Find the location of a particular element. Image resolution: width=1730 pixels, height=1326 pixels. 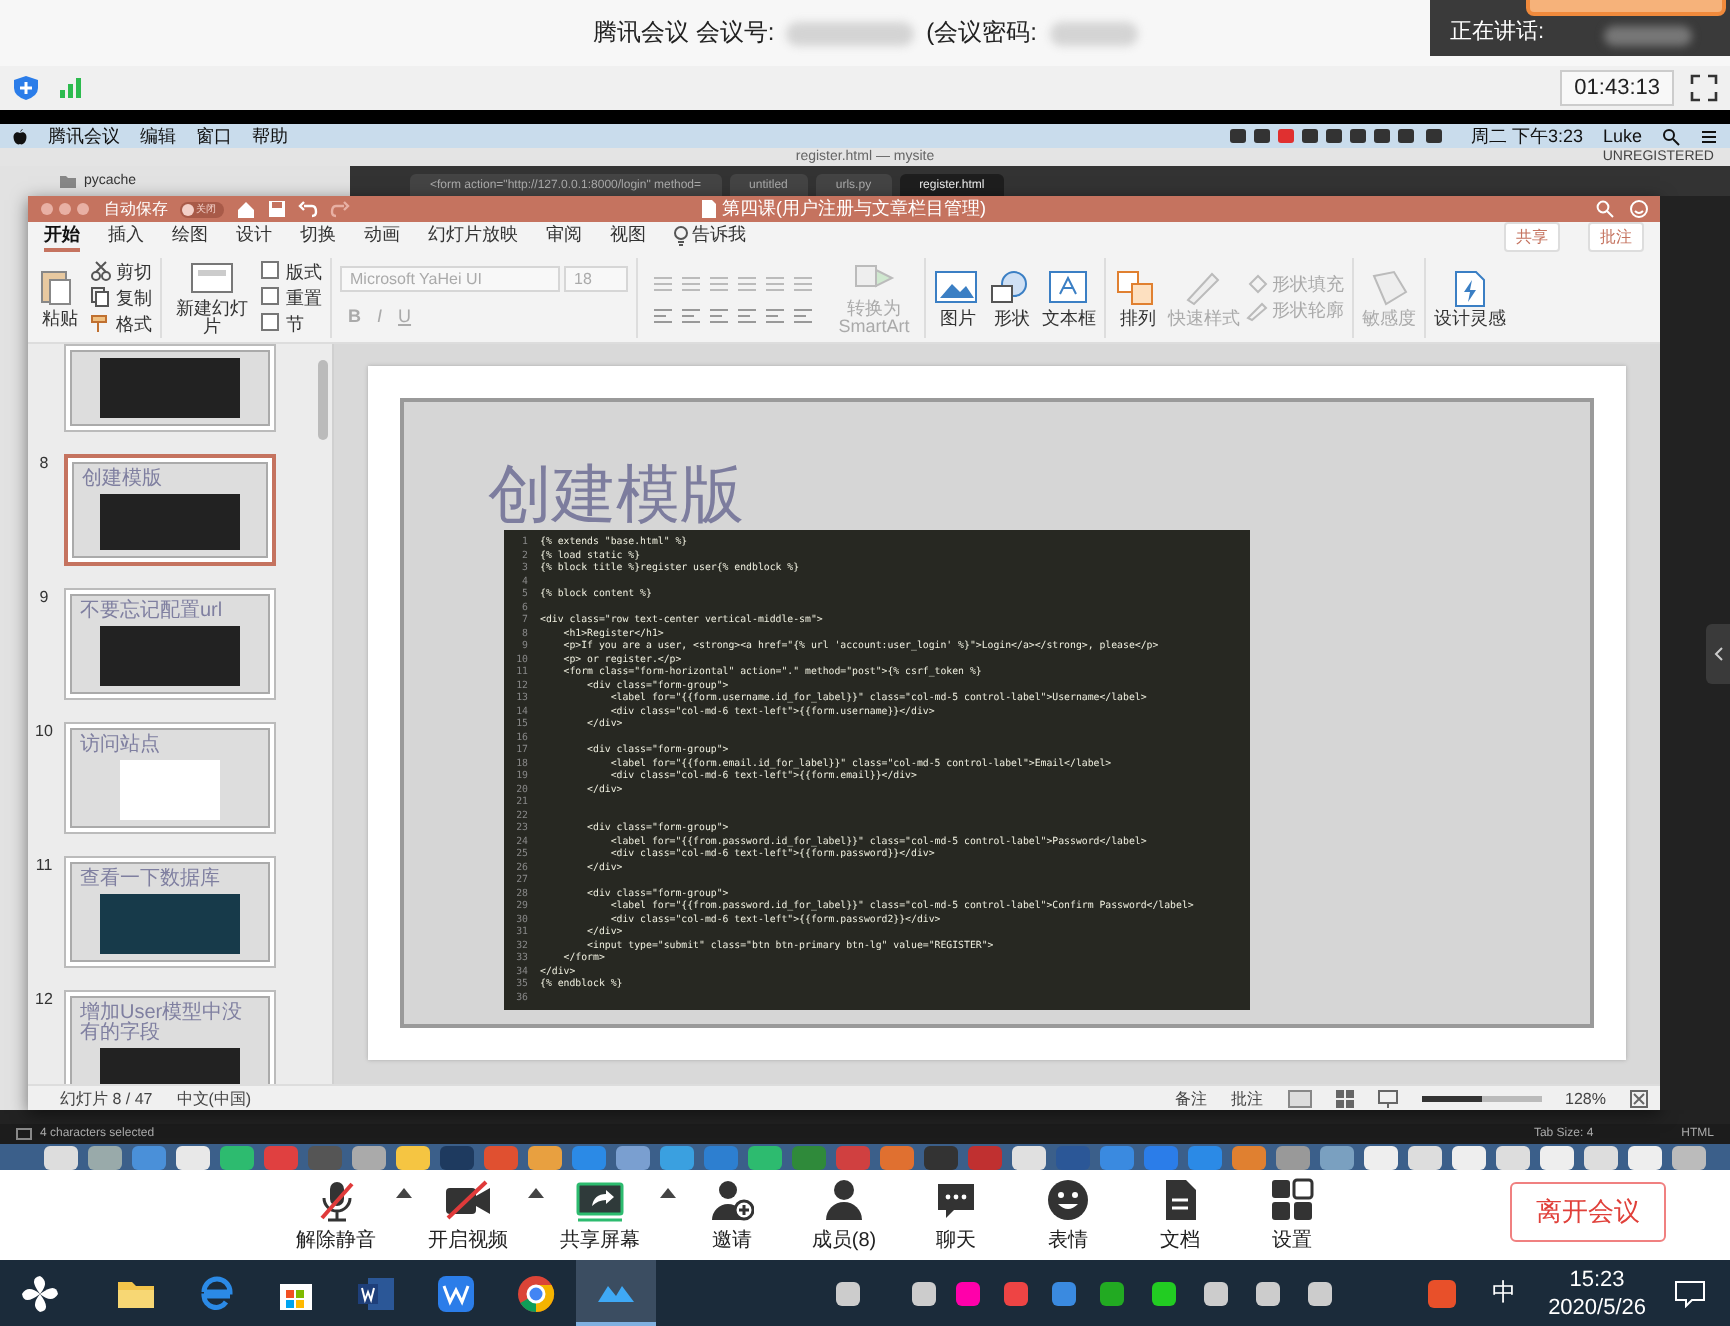

toolbar-button: 邀请 is located at coordinates (732, 1215).